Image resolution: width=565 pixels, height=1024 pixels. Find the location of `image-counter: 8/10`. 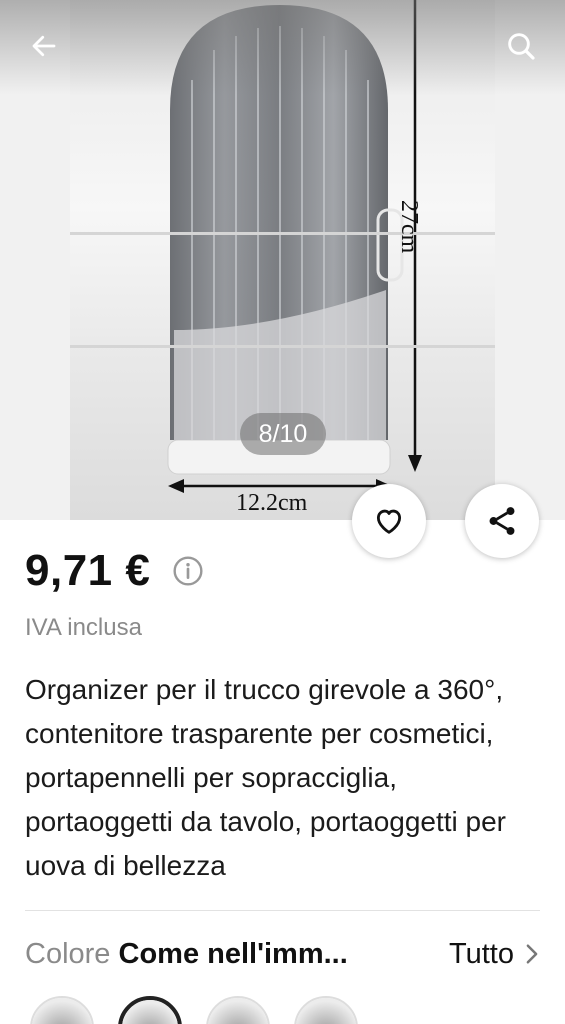

image-counter: 8/10 is located at coordinates (283, 434).